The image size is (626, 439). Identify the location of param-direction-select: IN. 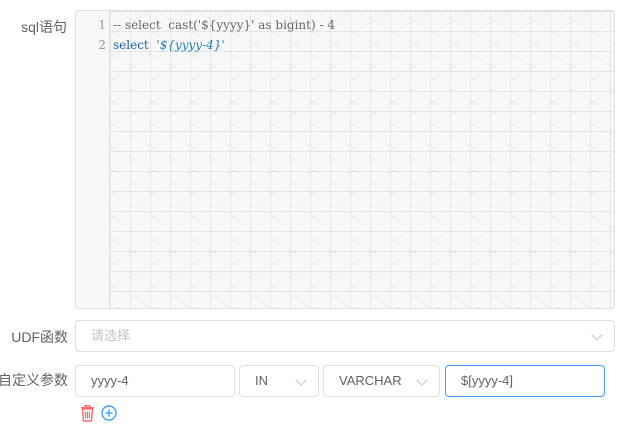
(279, 381).